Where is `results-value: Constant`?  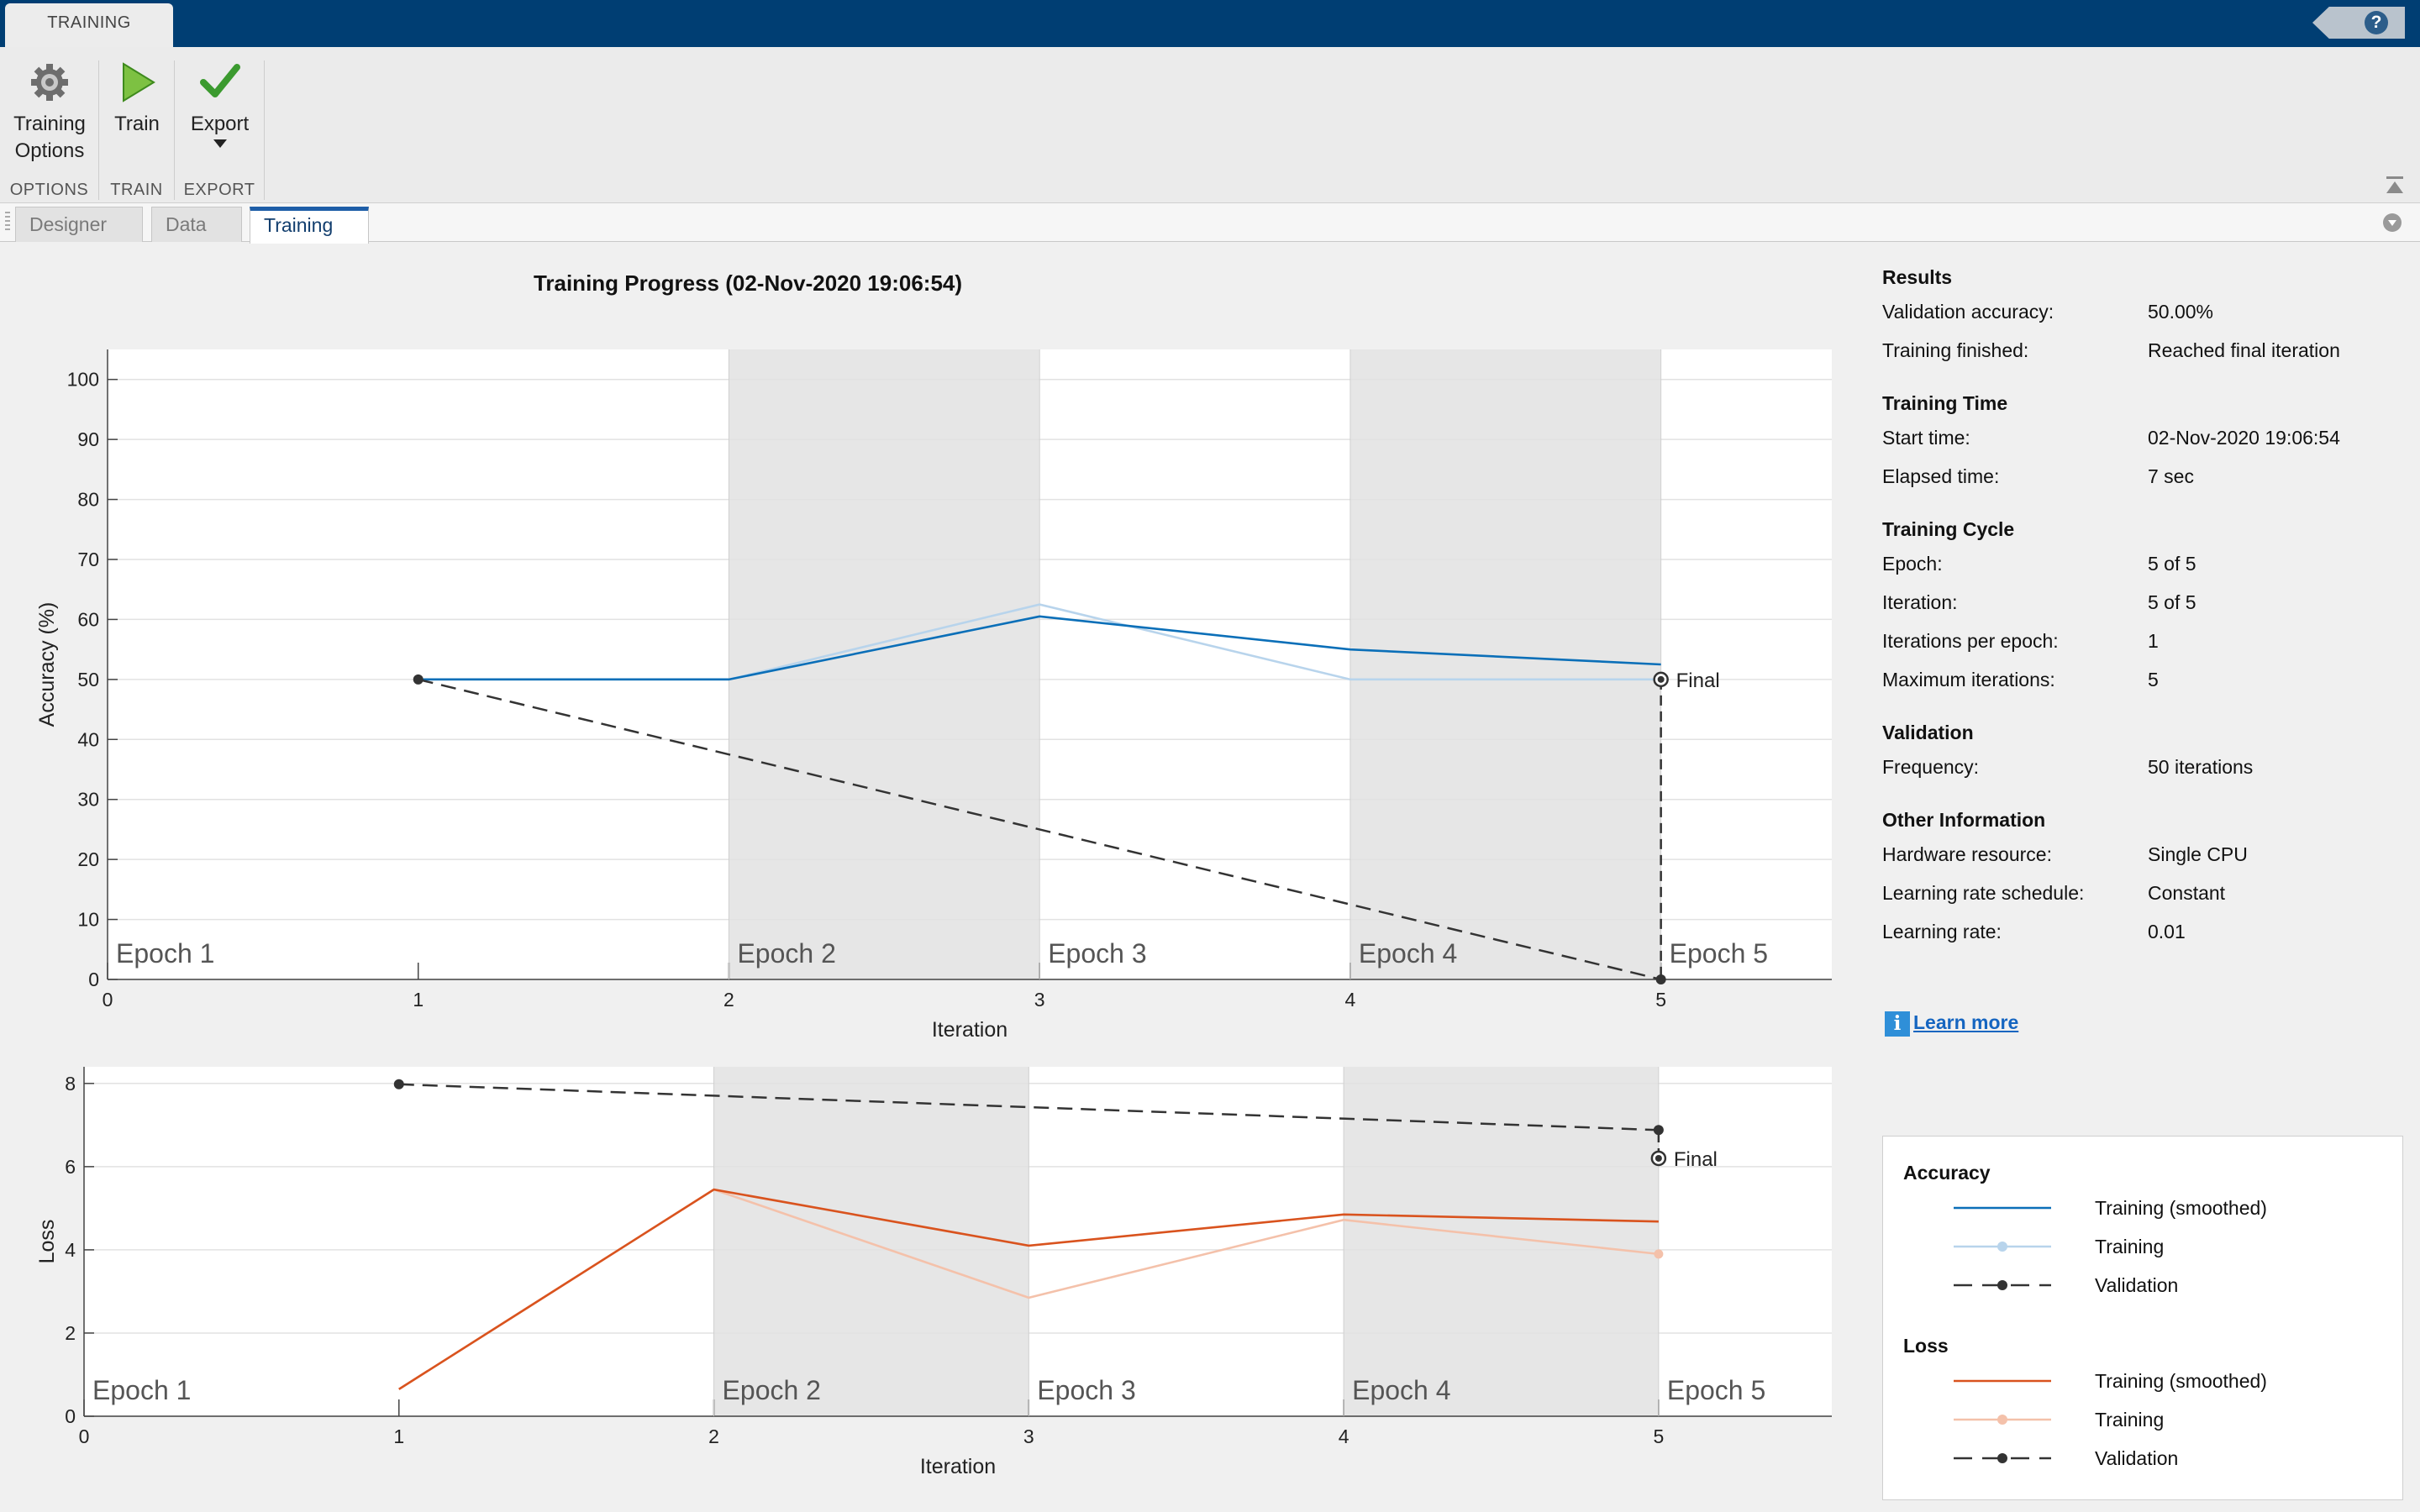 results-value: Constant is located at coordinates (2187, 893).